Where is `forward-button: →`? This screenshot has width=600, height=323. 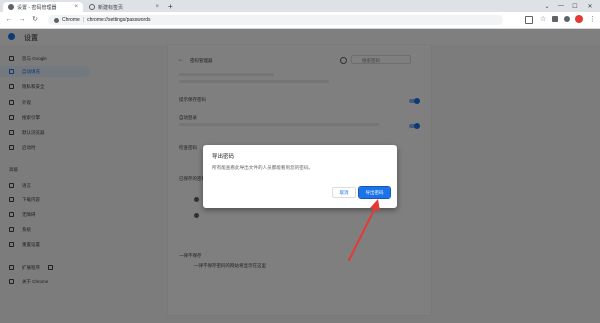 forward-button: → is located at coordinates (22, 19).